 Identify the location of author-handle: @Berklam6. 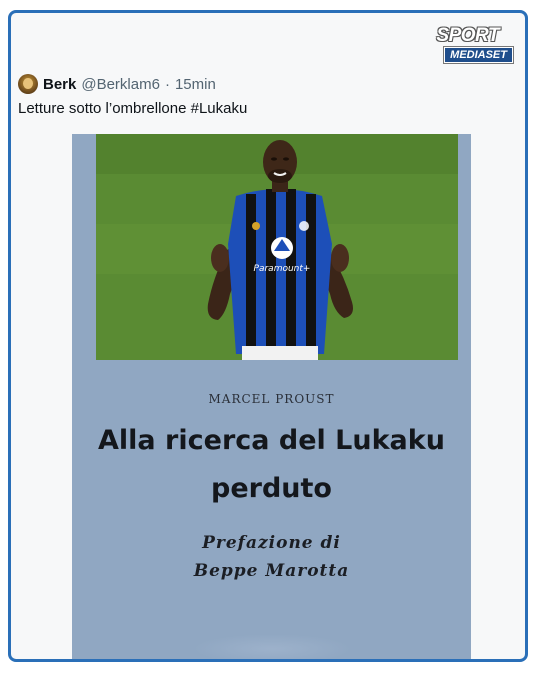
(120, 84).